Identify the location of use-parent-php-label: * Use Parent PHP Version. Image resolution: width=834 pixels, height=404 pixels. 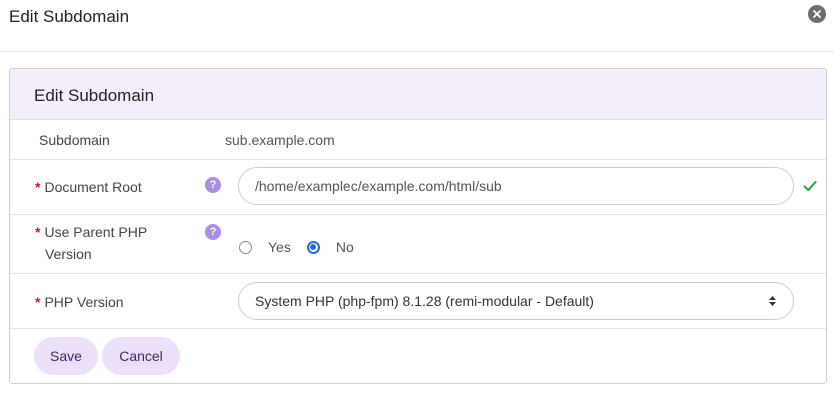
(91, 243).